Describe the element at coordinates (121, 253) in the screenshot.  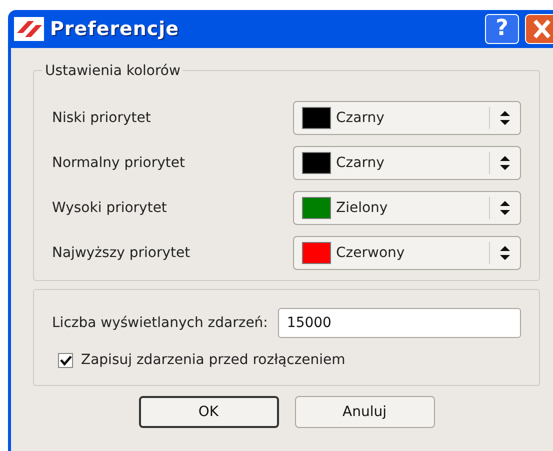
I see `priority-label: Najwyższy priorytet` at that location.